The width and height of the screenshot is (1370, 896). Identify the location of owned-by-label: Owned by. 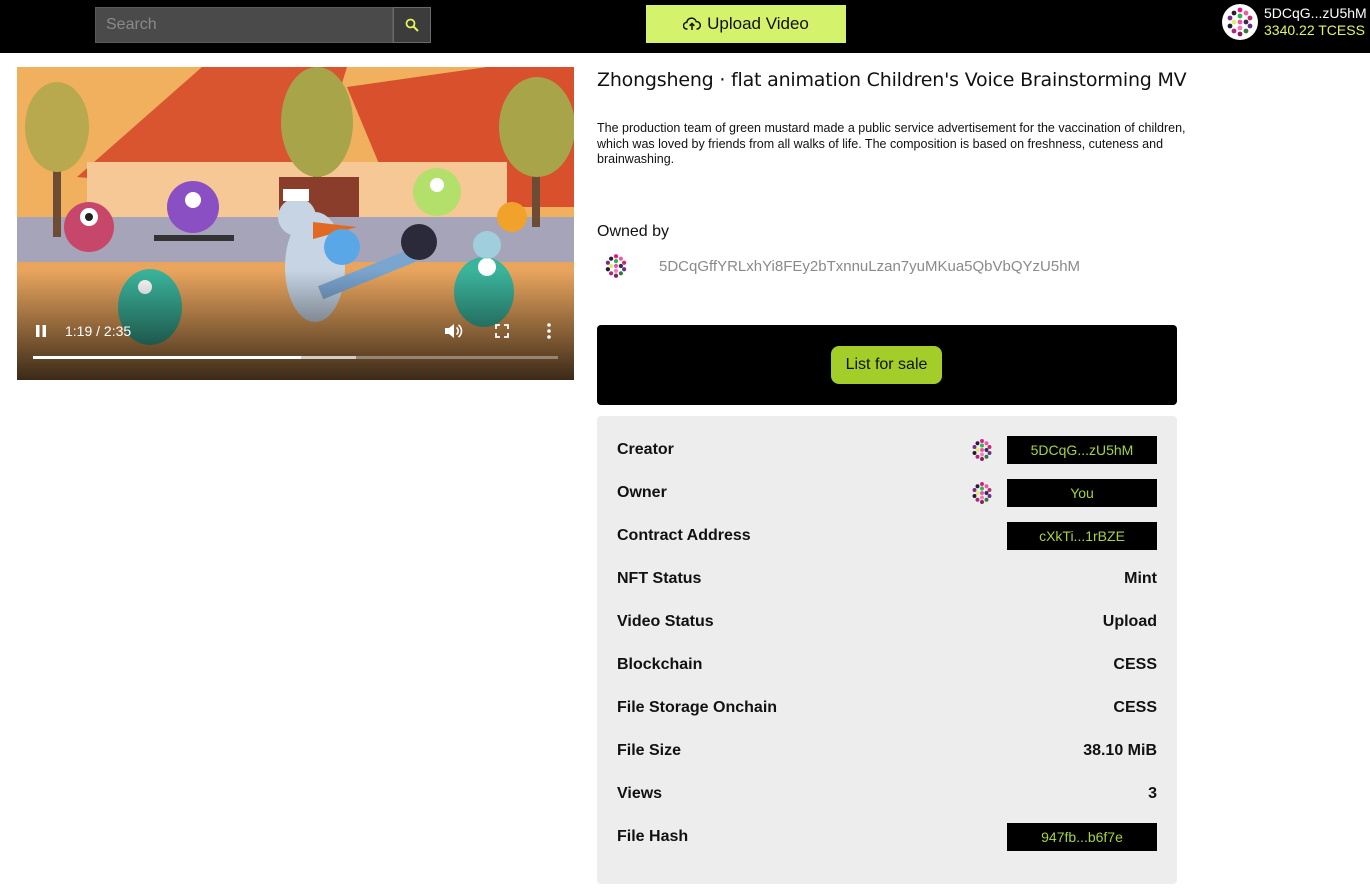
(633, 231).